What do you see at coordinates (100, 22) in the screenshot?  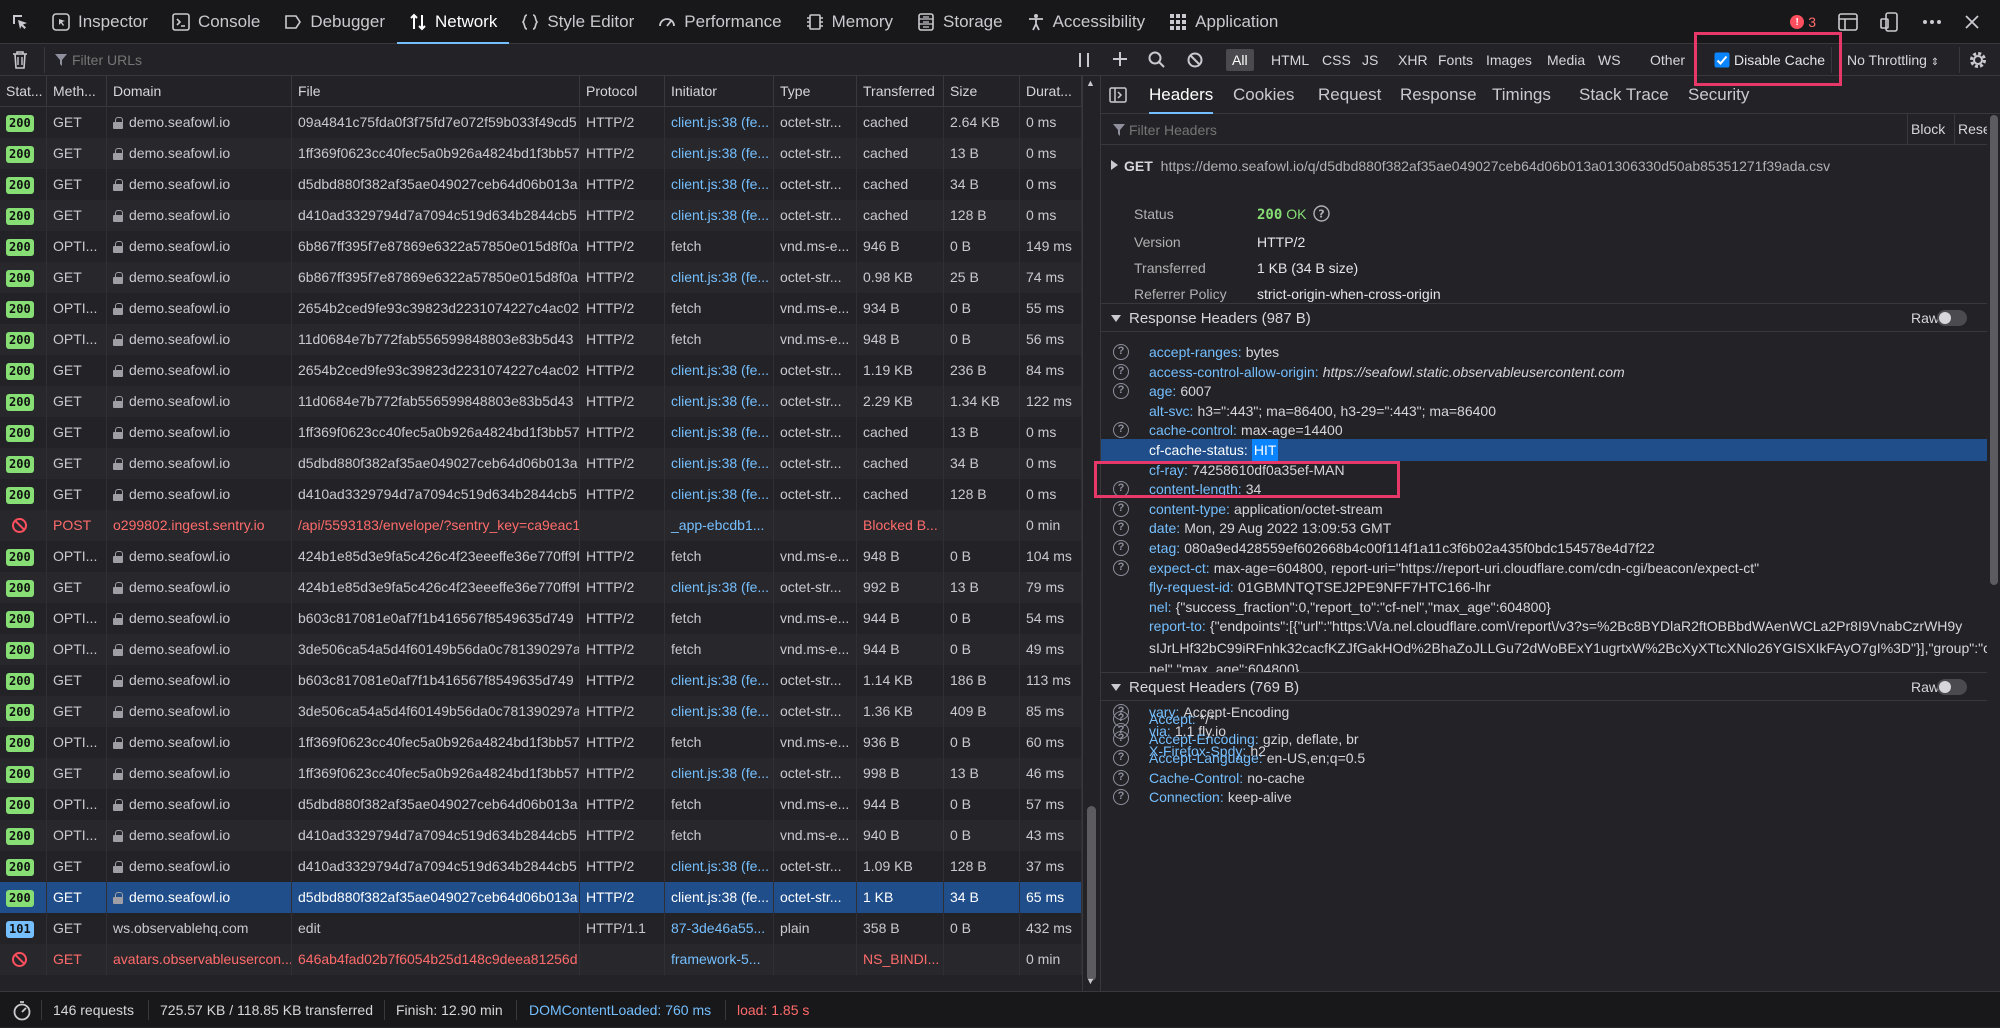 I see `tab-inspector: Inspector` at bounding box center [100, 22].